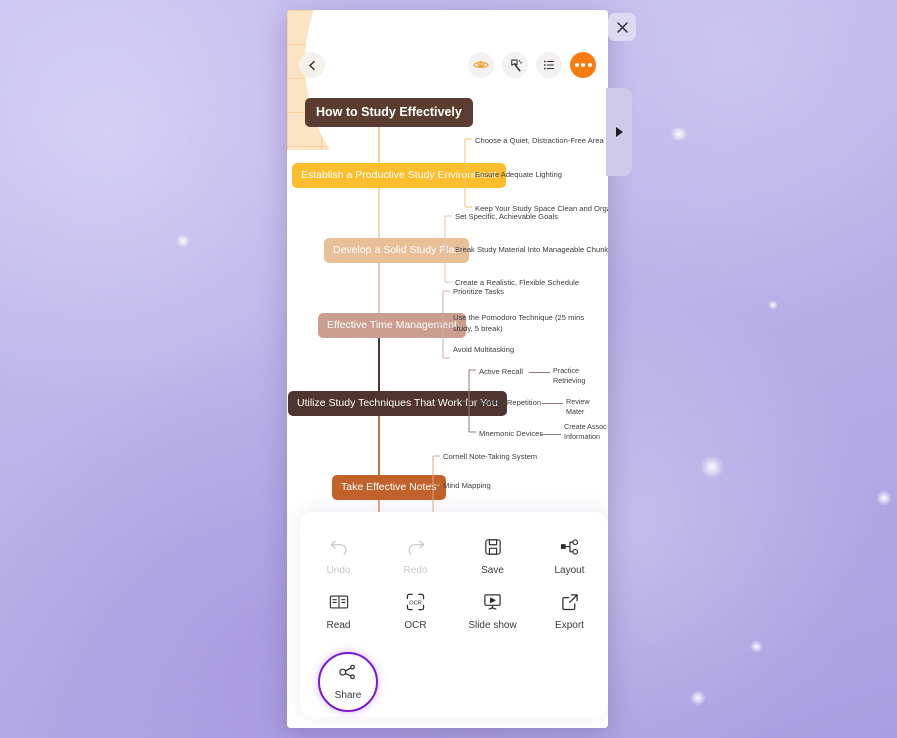 The width and height of the screenshot is (897, 738). I want to click on mindmap-subleaf: Create Assoc Information, so click(586, 432).